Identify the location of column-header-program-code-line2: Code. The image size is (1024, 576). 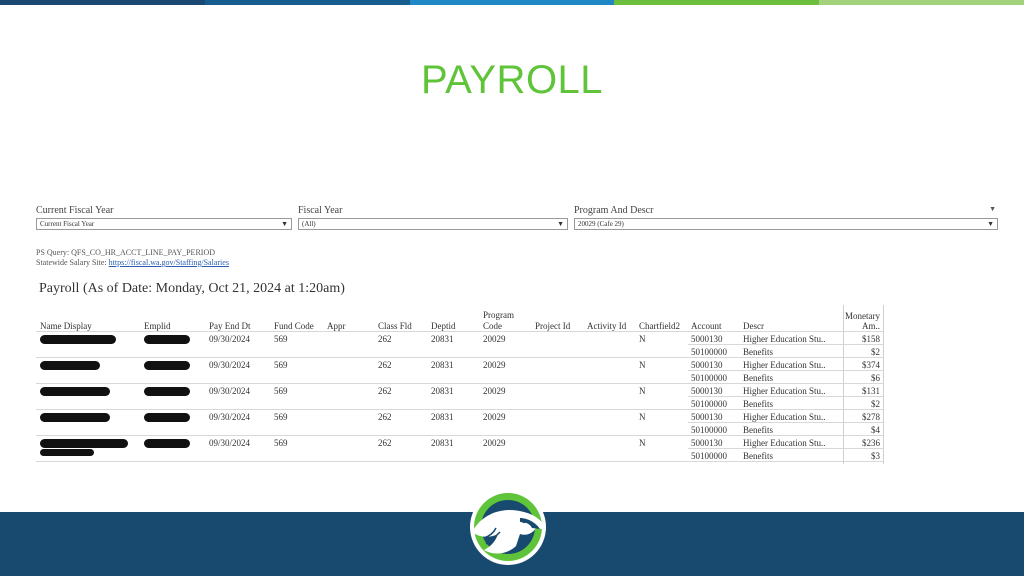
(492, 326).